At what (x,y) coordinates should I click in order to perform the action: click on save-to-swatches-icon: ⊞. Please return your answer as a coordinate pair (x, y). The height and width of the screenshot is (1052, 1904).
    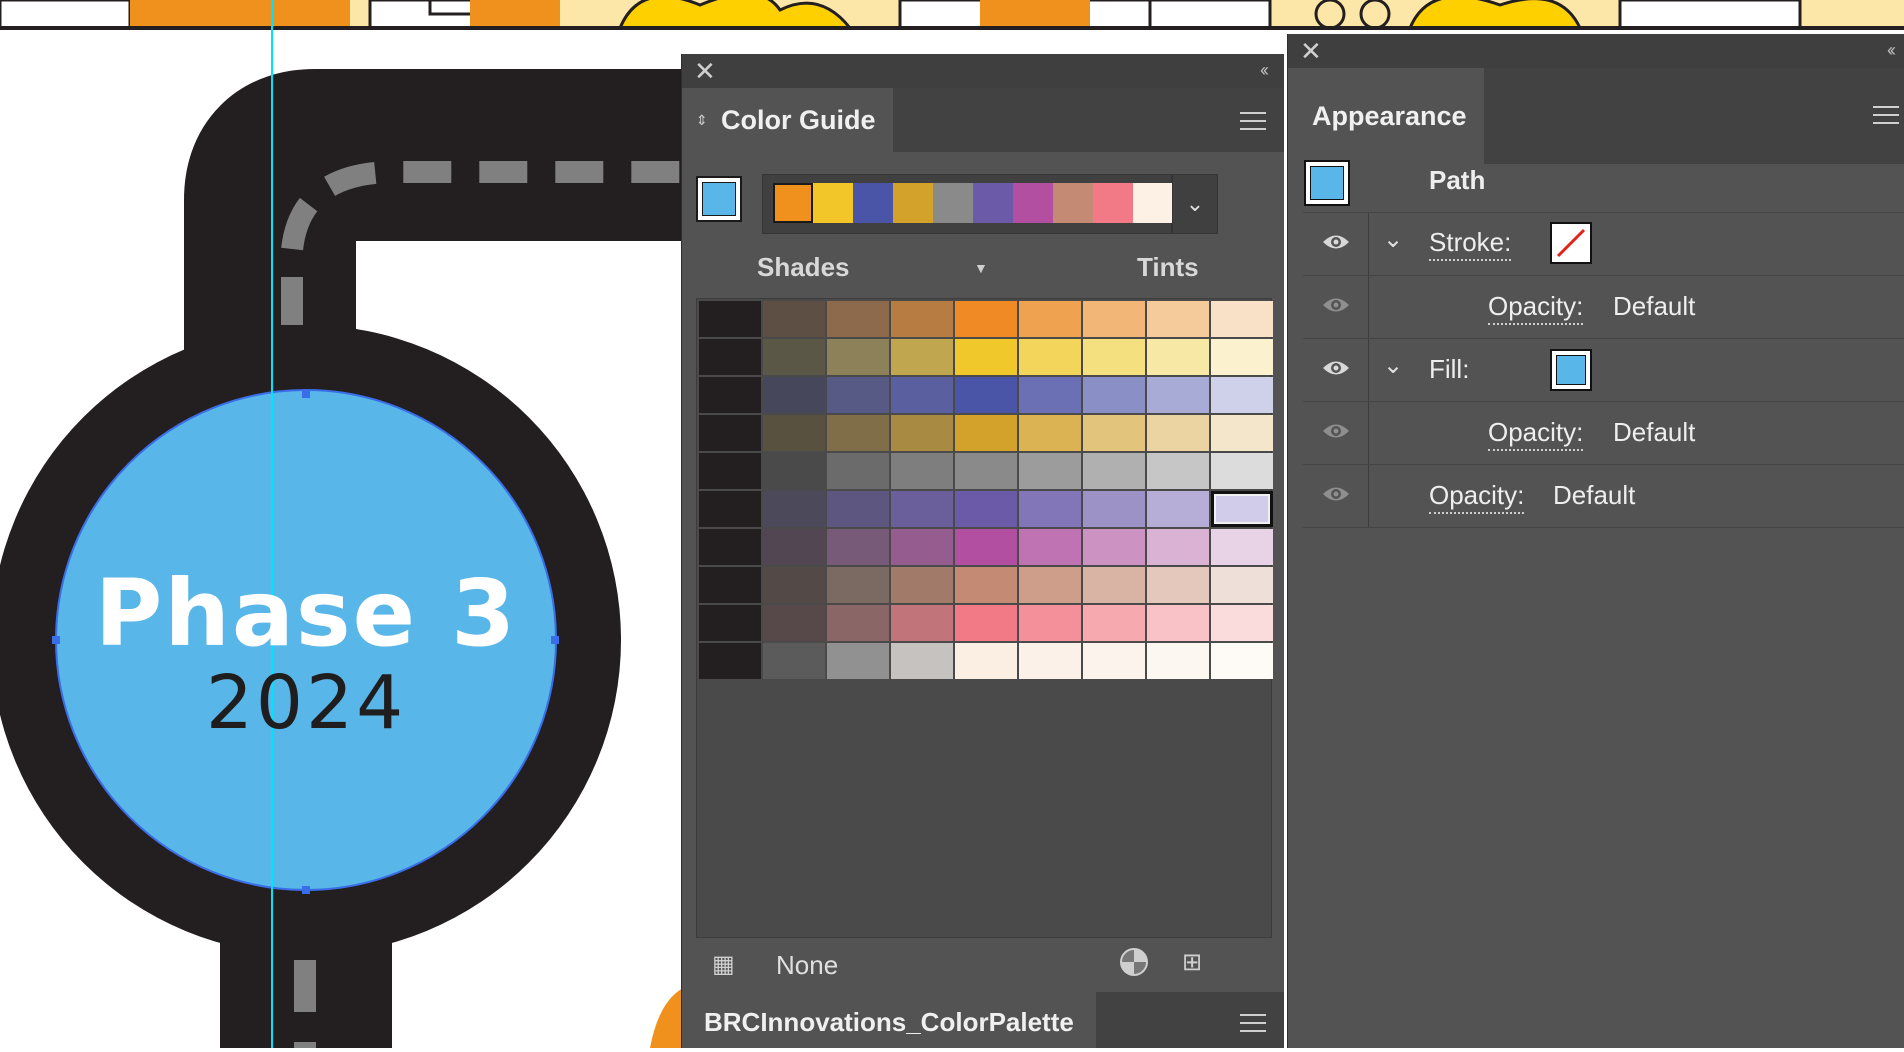
    Looking at the image, I should click on (1192, 962).